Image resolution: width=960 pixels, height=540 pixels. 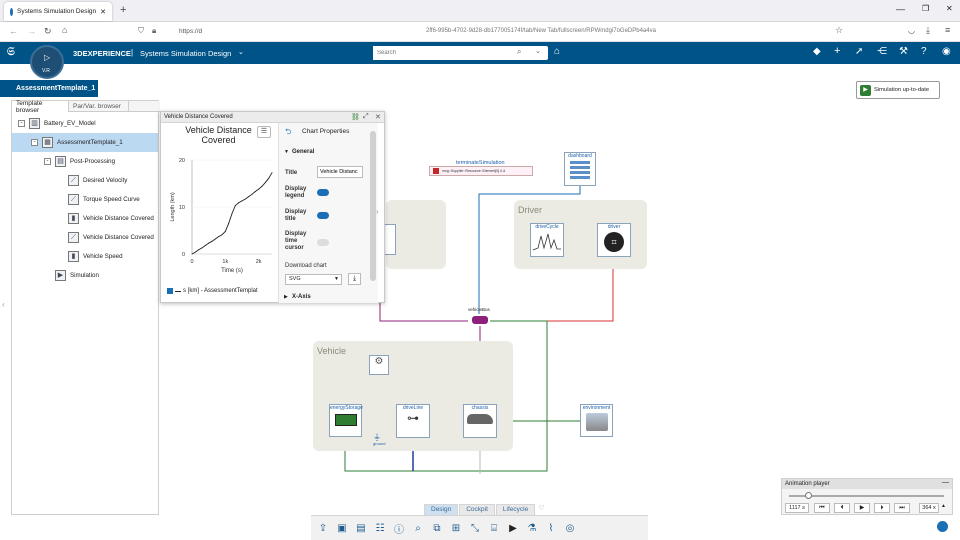 I want to click on chart-title-input, so click(x=340, y=172).